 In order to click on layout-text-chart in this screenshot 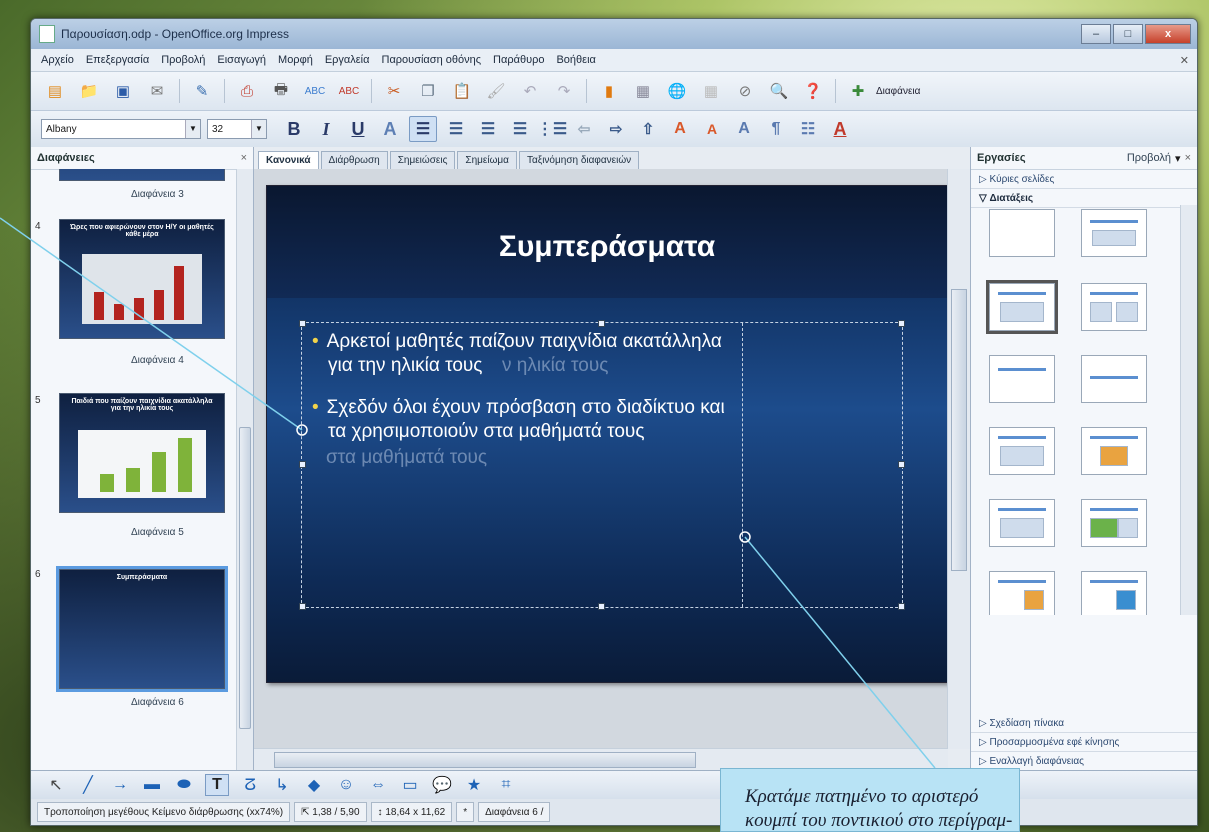, I will do `click(1022, 593)`.